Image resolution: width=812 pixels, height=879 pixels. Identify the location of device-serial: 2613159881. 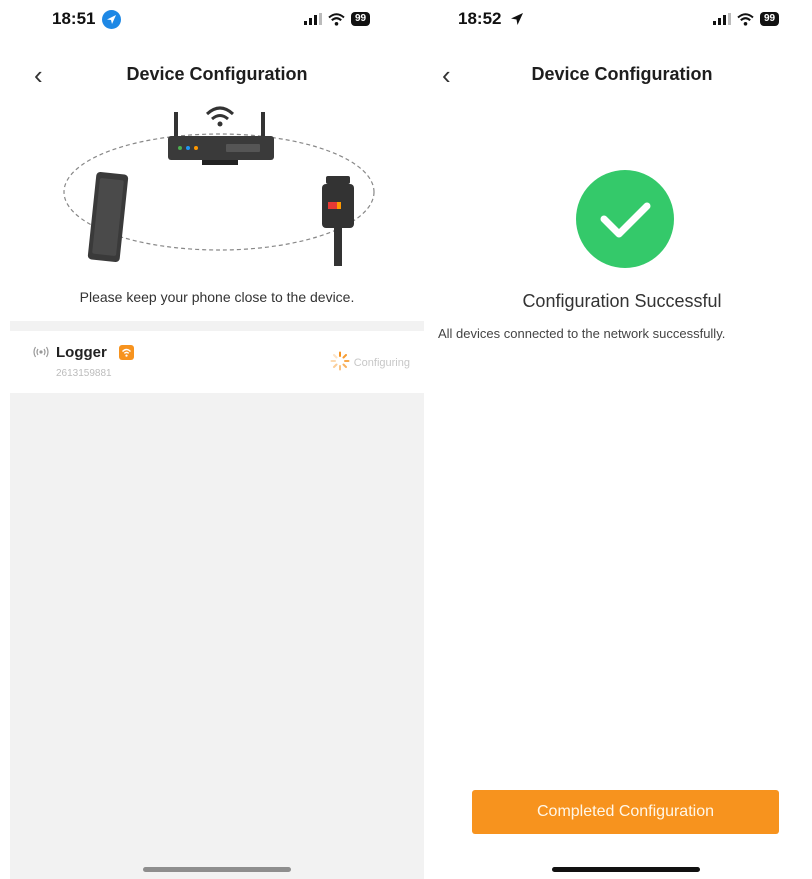
(84, 373).